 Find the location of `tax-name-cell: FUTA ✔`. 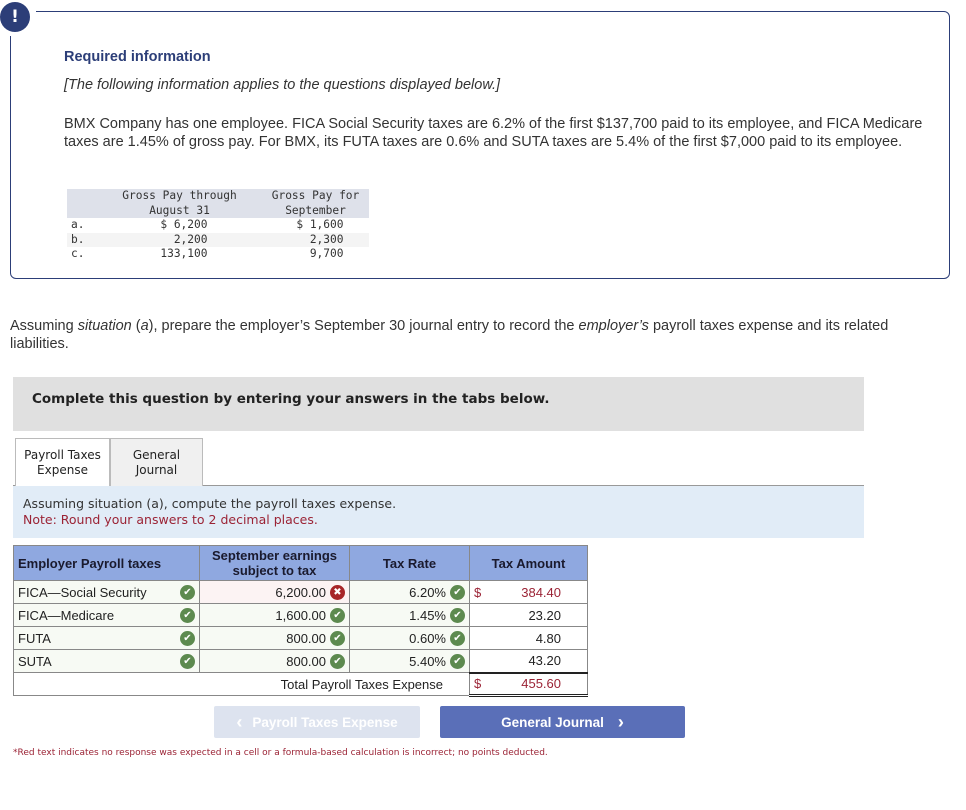

tax-name-cell: FUTA ✔ is located at coordinates (106, 638).